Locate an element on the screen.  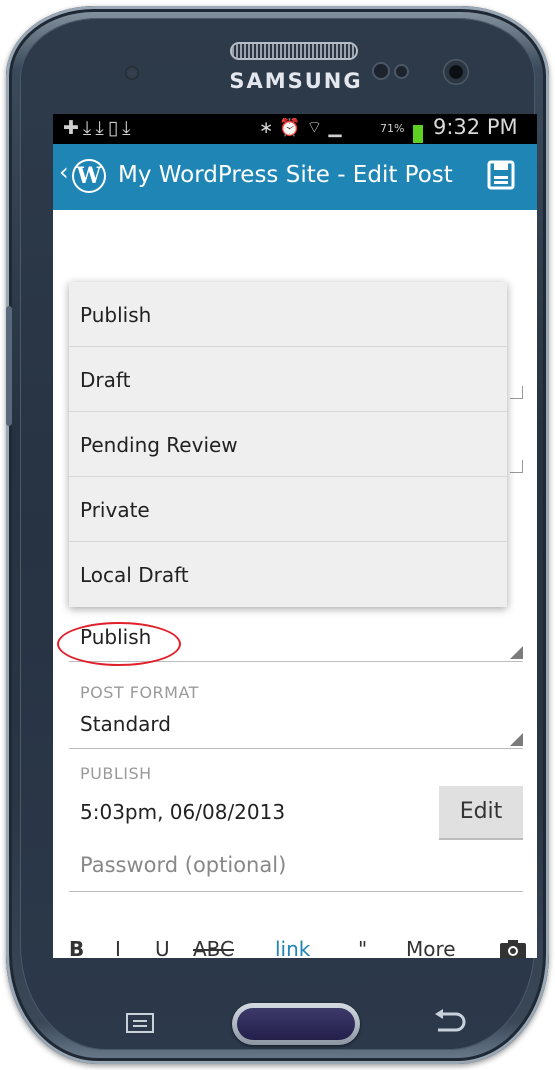
edit-date-button: Edit is located at coordinates (481, 813).